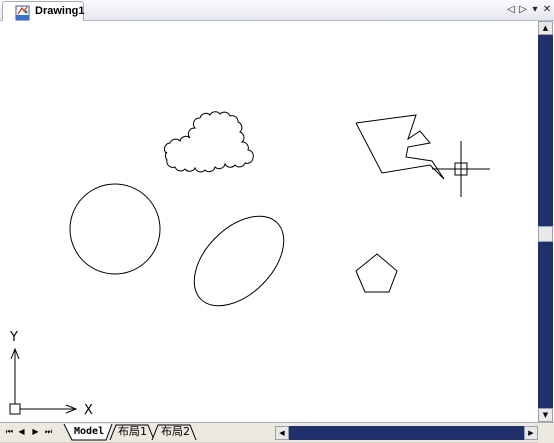 The image size is (554, 443). I want to click on scrollbar-corner, so click(546, 433).